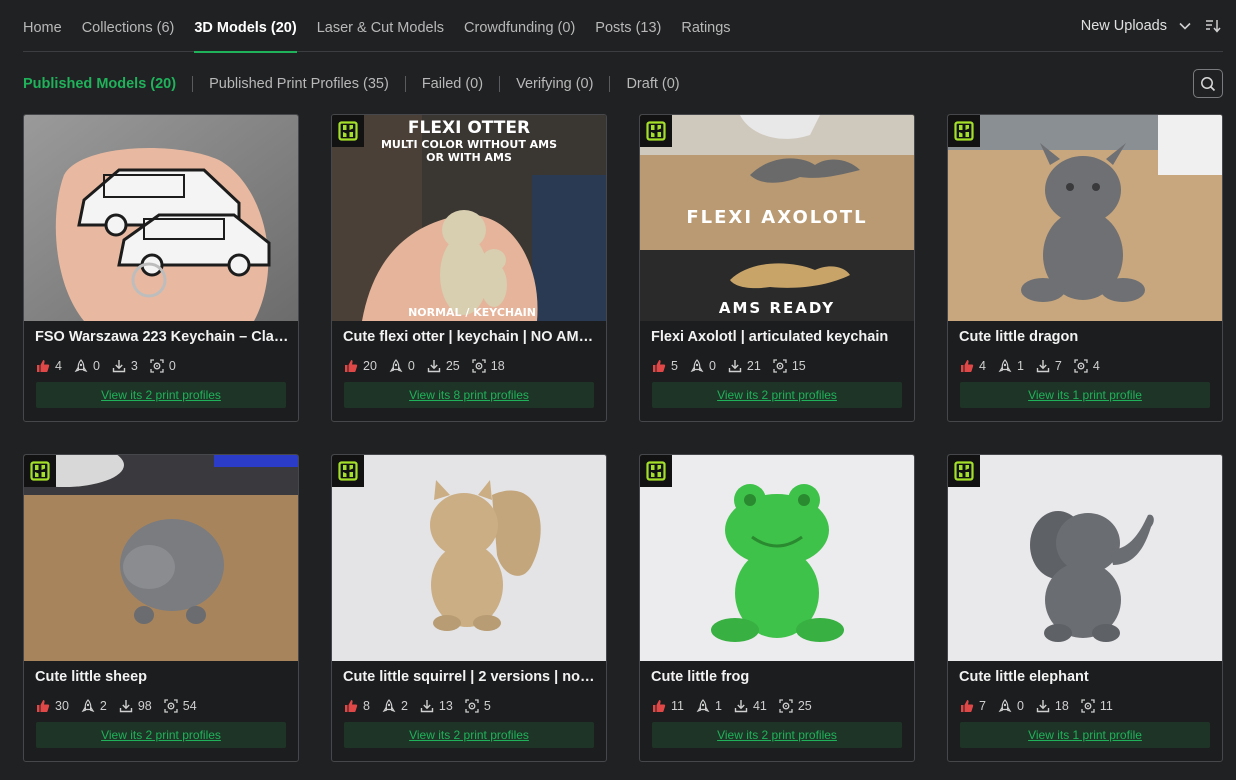  What do you see at coordinates (172, 366) in the screenshot?
I see `print-count: 0` at bounding box center [172, 366].